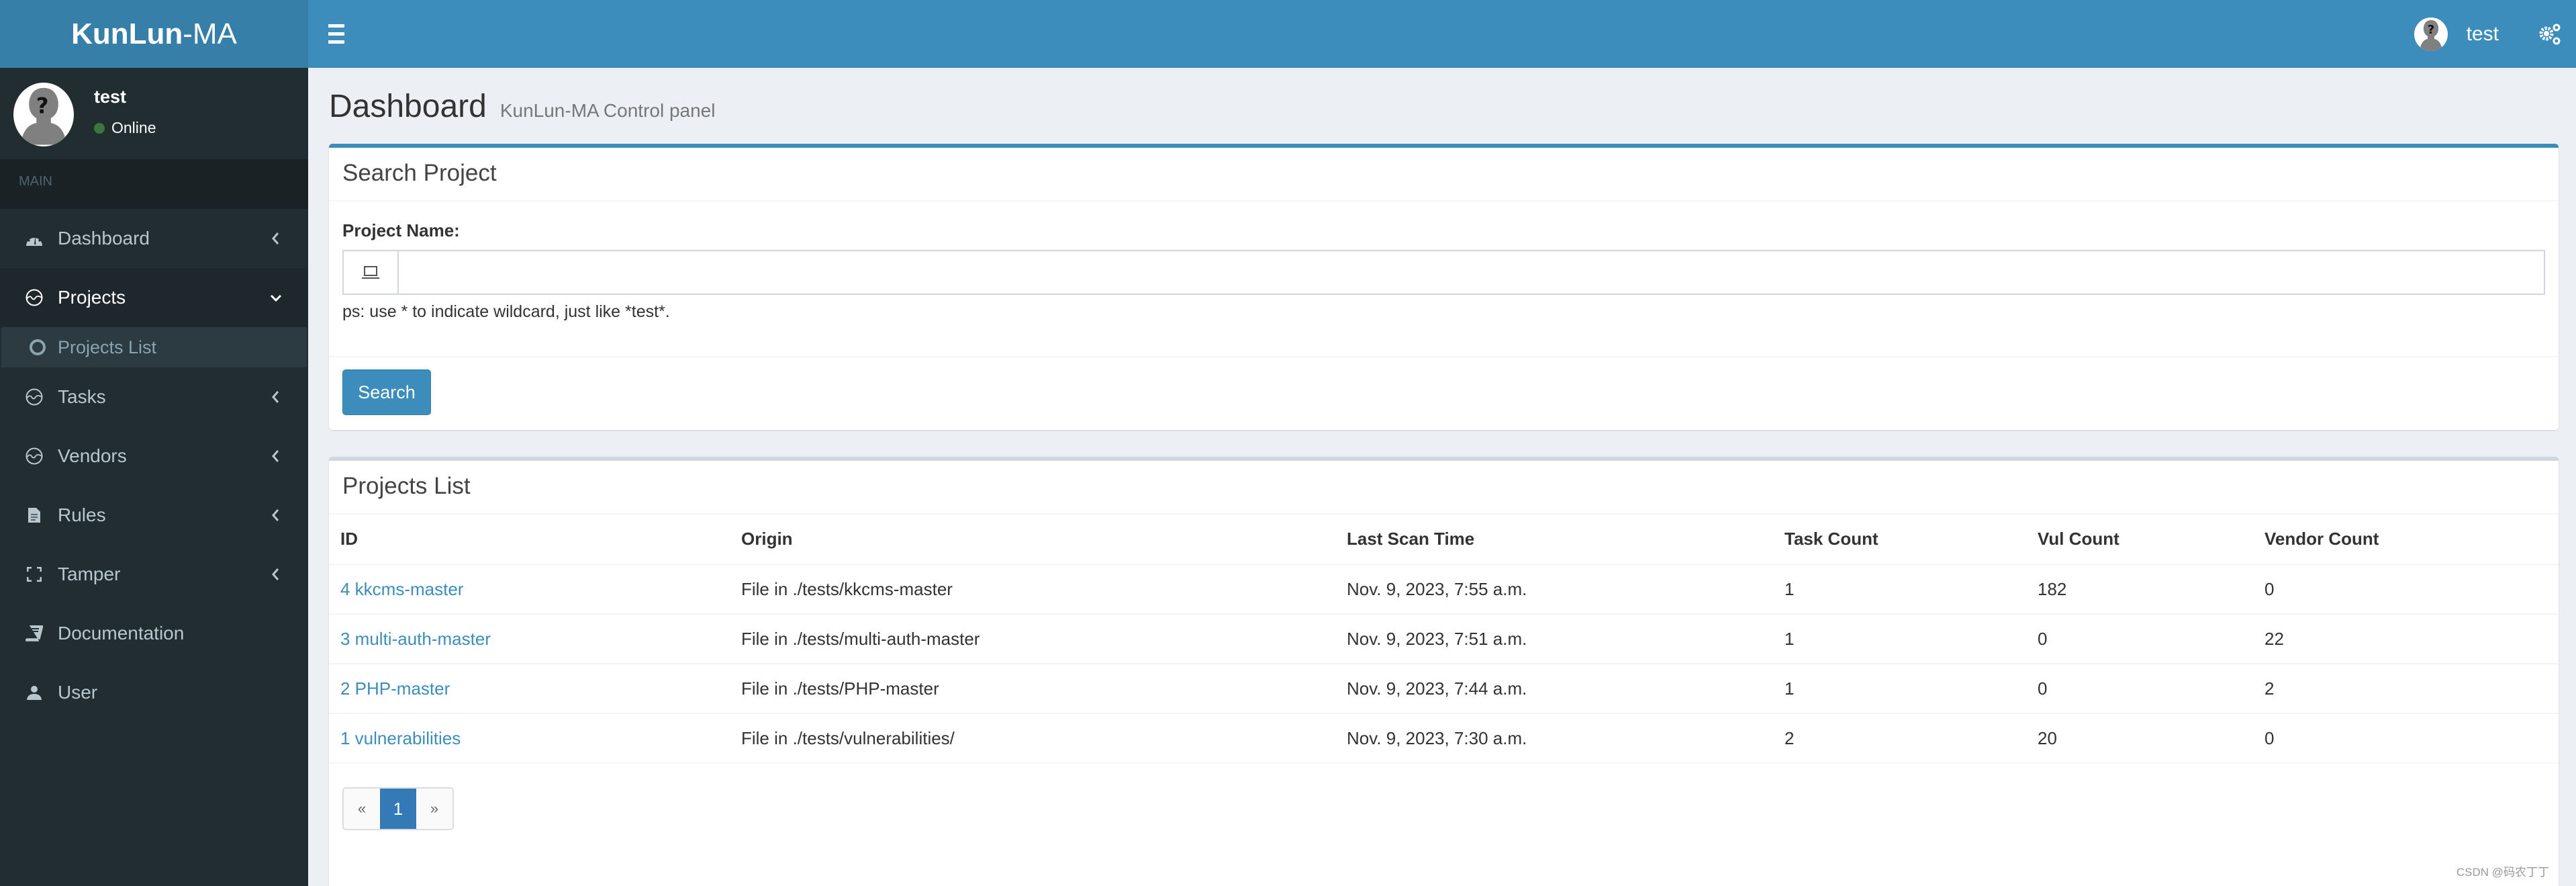 This screenshot has height=886, width=2576. I want to click on user-menu: ? test, so click(2456, 34).